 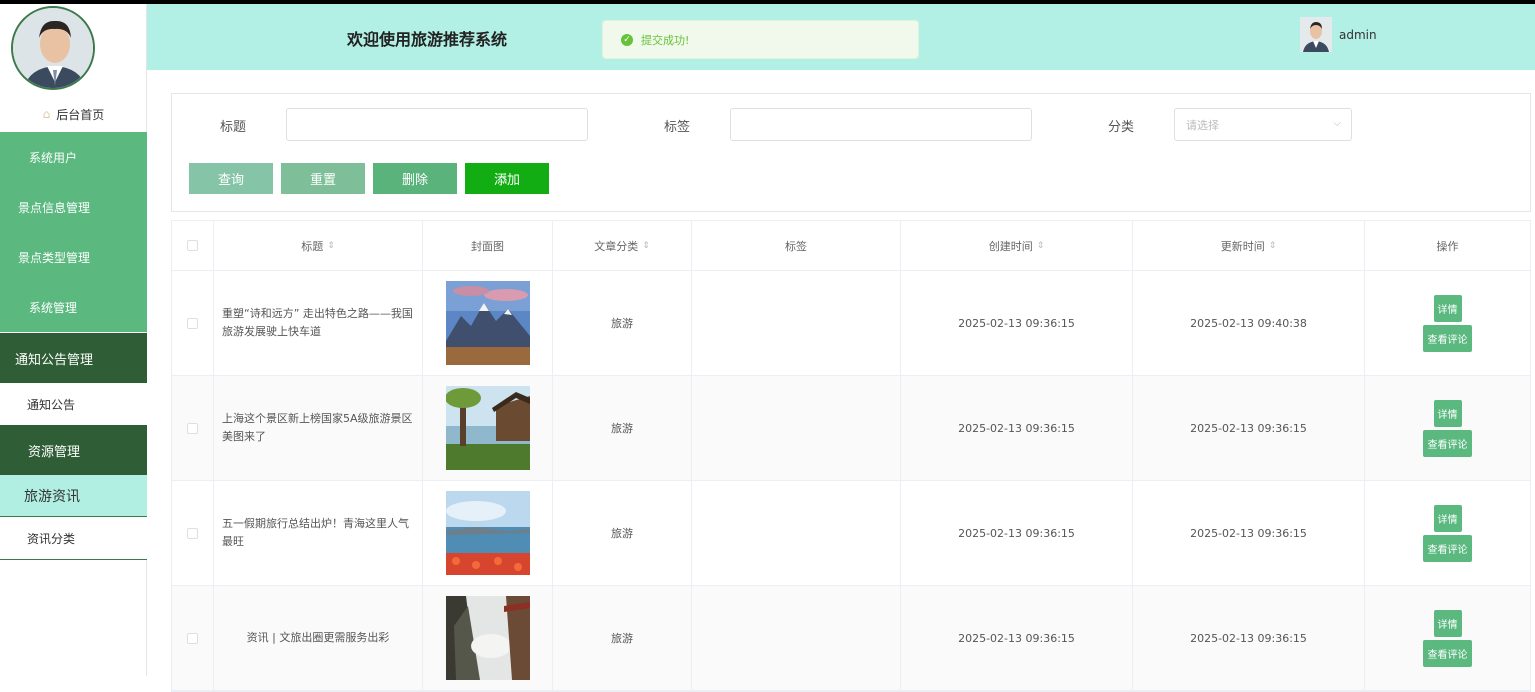 What do you see at coordinates (46, 114) in the screenshot?
I see `home-icon: ⌂` at bounding box center [46, 114].